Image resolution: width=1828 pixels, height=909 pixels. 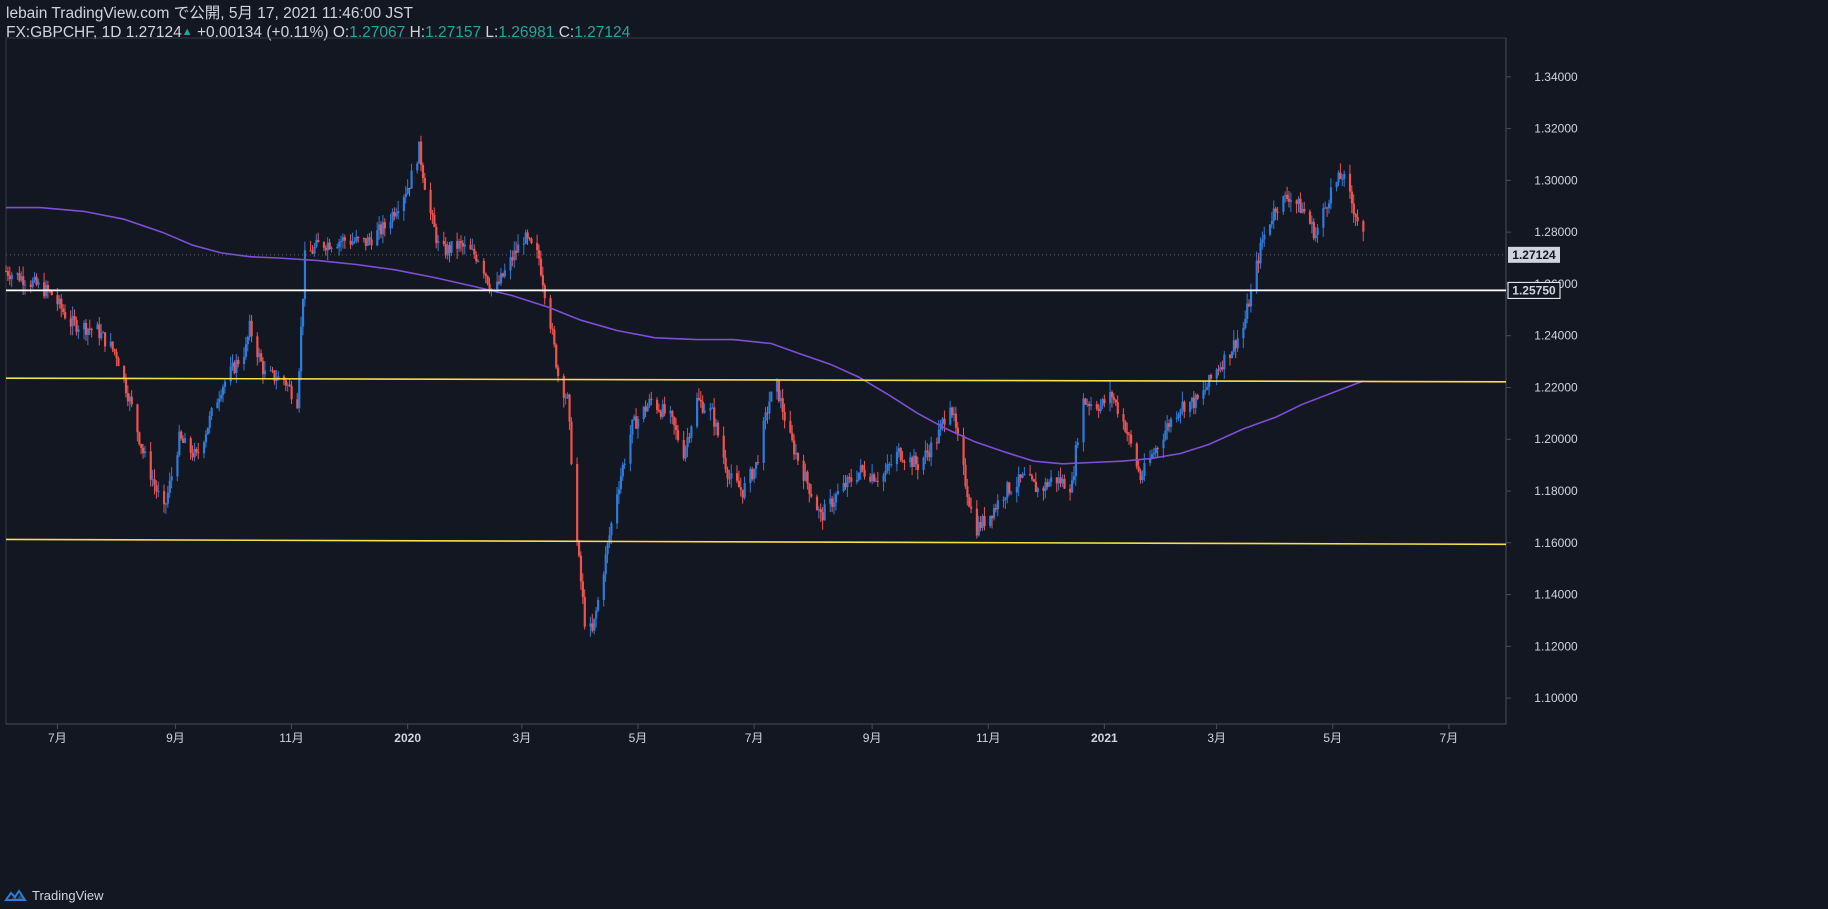 What do you see at coordinates (407, 738) in the screenshot?
I see `x-tick-label: 2020` at bounding box center [407, 738].